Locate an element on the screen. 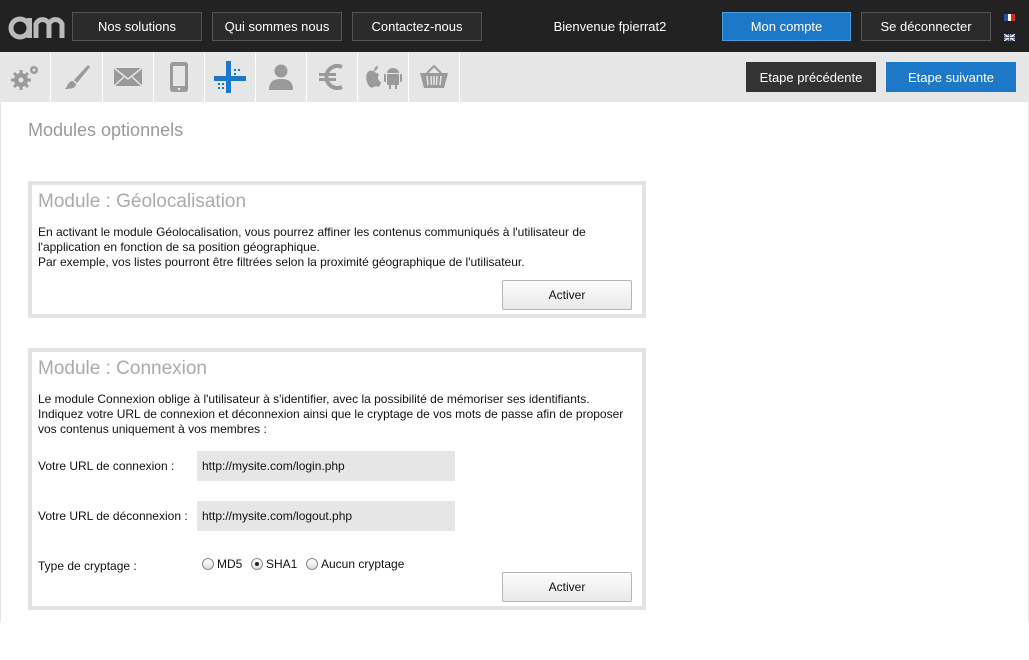  shop-tool is located at coordinates (434, 77).